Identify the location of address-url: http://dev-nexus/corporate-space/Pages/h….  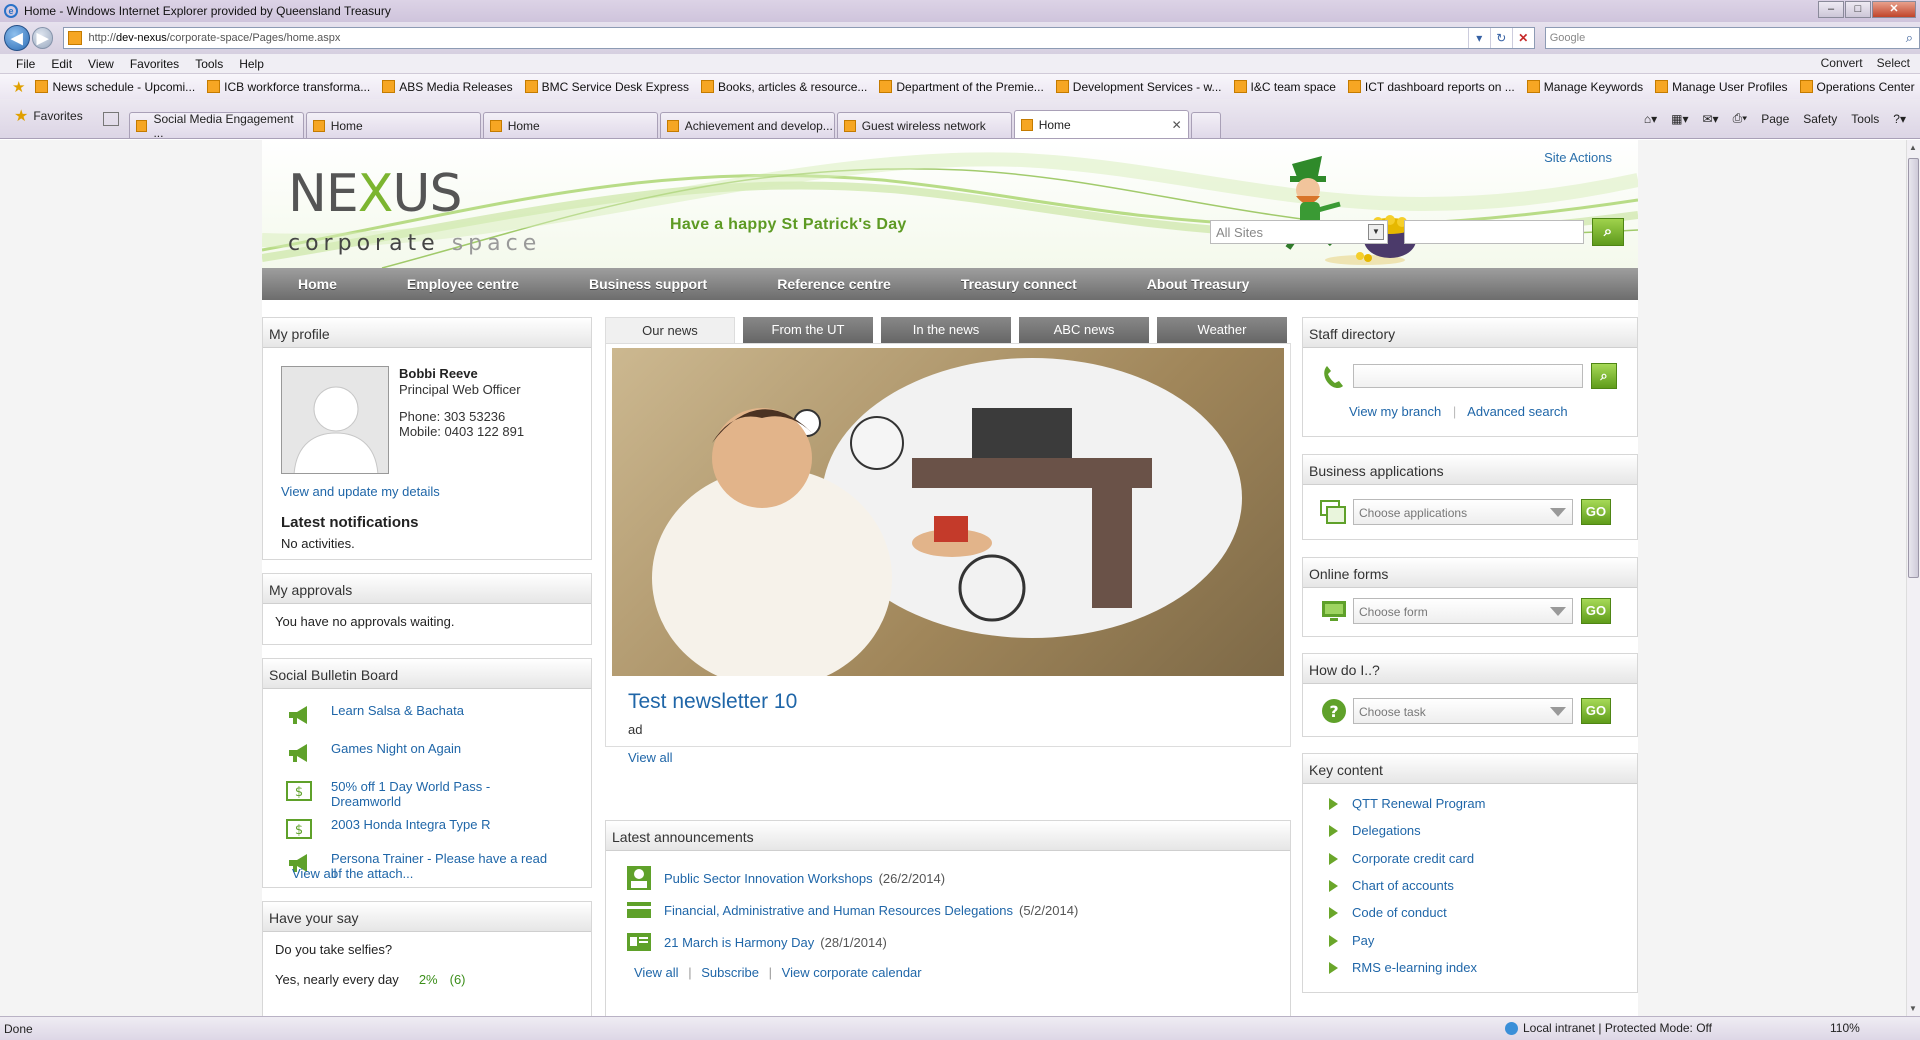
(777, 38).